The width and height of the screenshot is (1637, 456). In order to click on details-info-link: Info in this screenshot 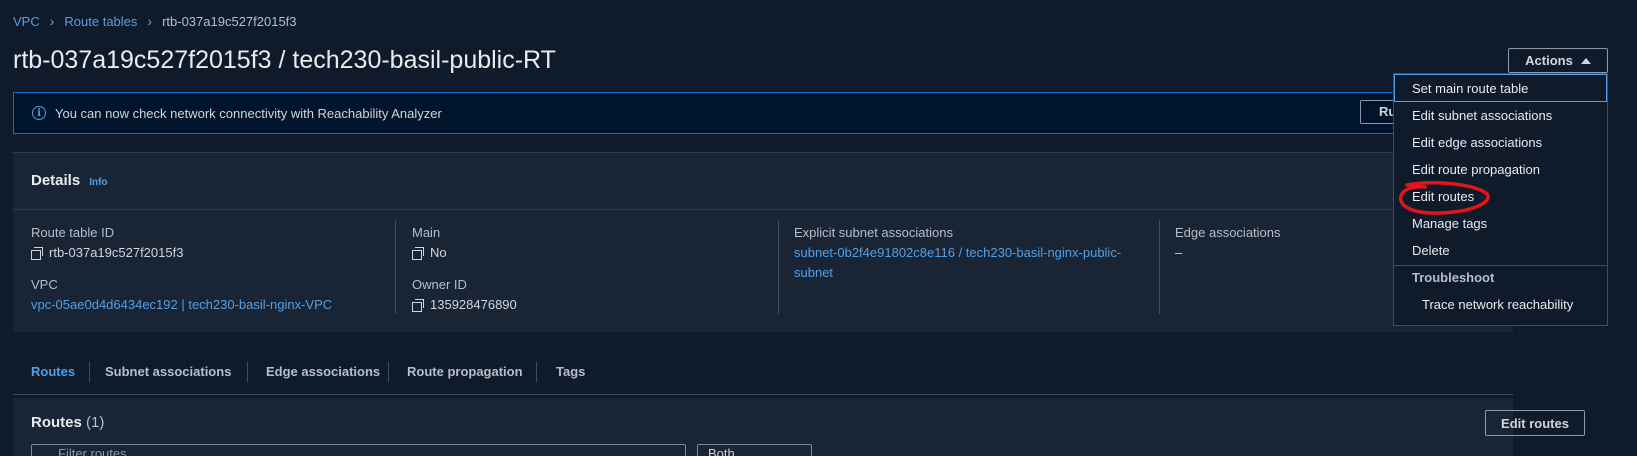, I will do `click(98, 182)`.